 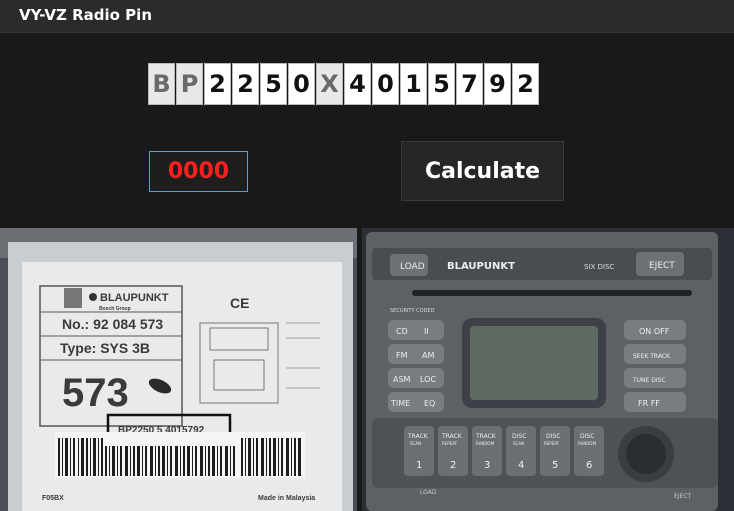 I want to click on btn-seek-track: SEEK TRACK, so click(x=652, y=356).